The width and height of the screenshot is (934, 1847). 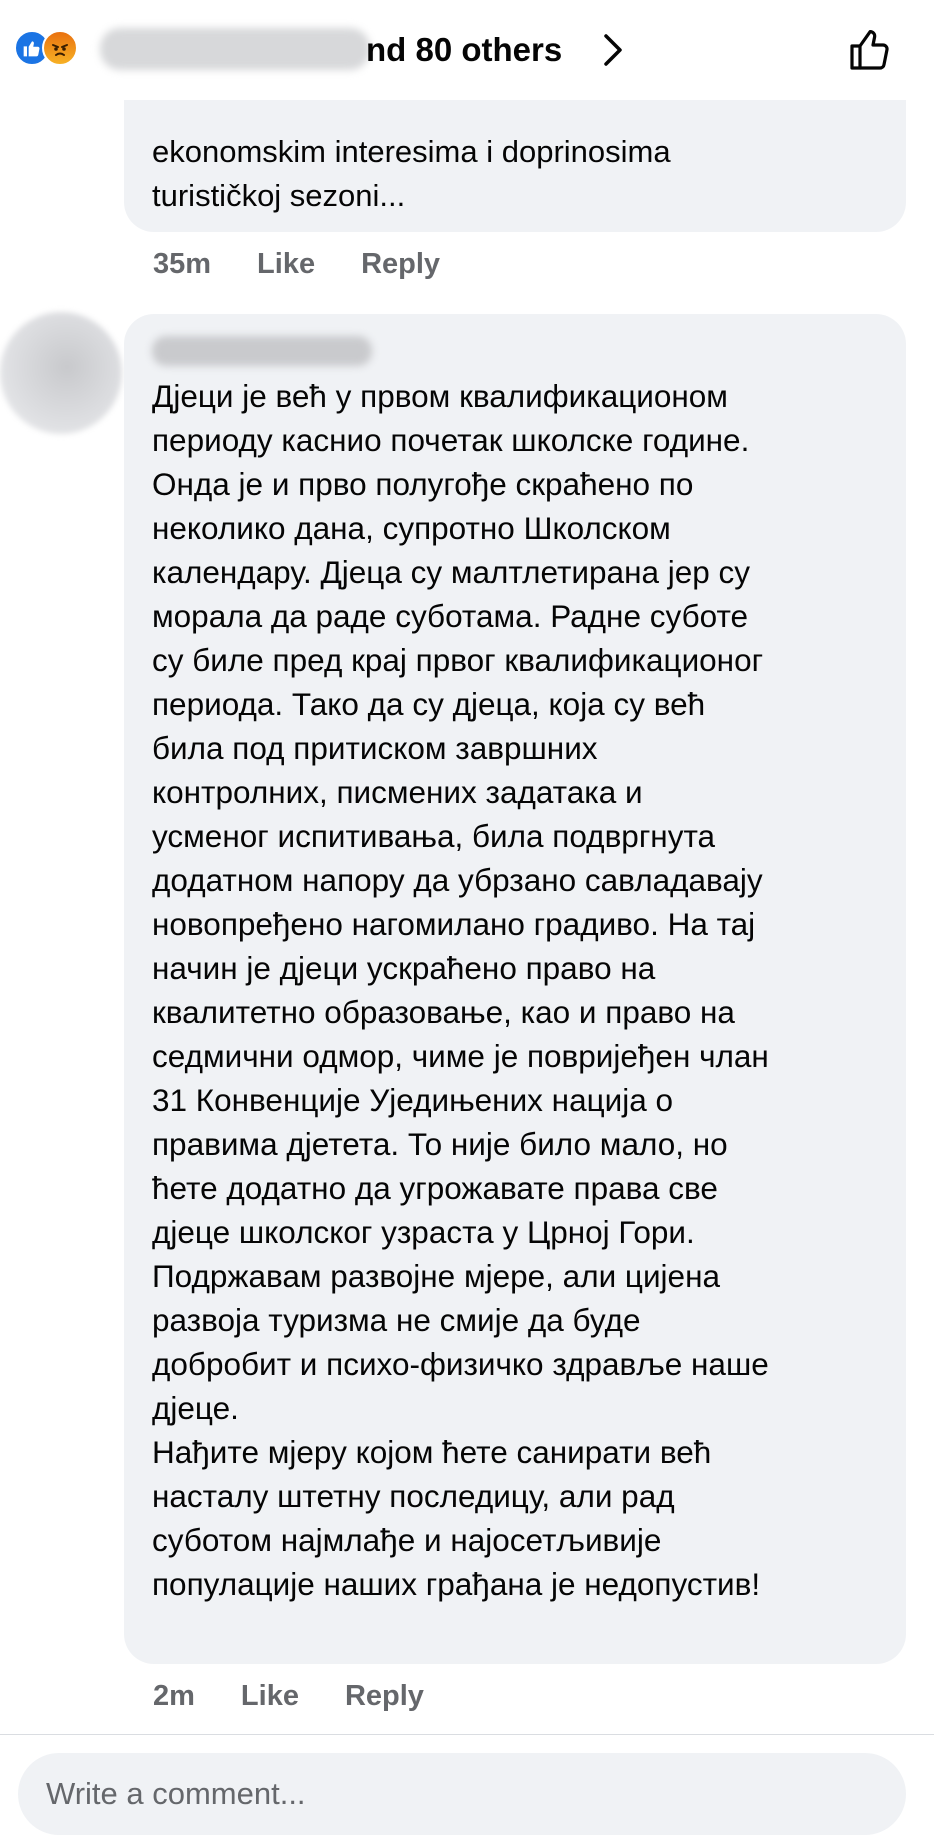 I want to click on avatar, so click(x=61, y=373).